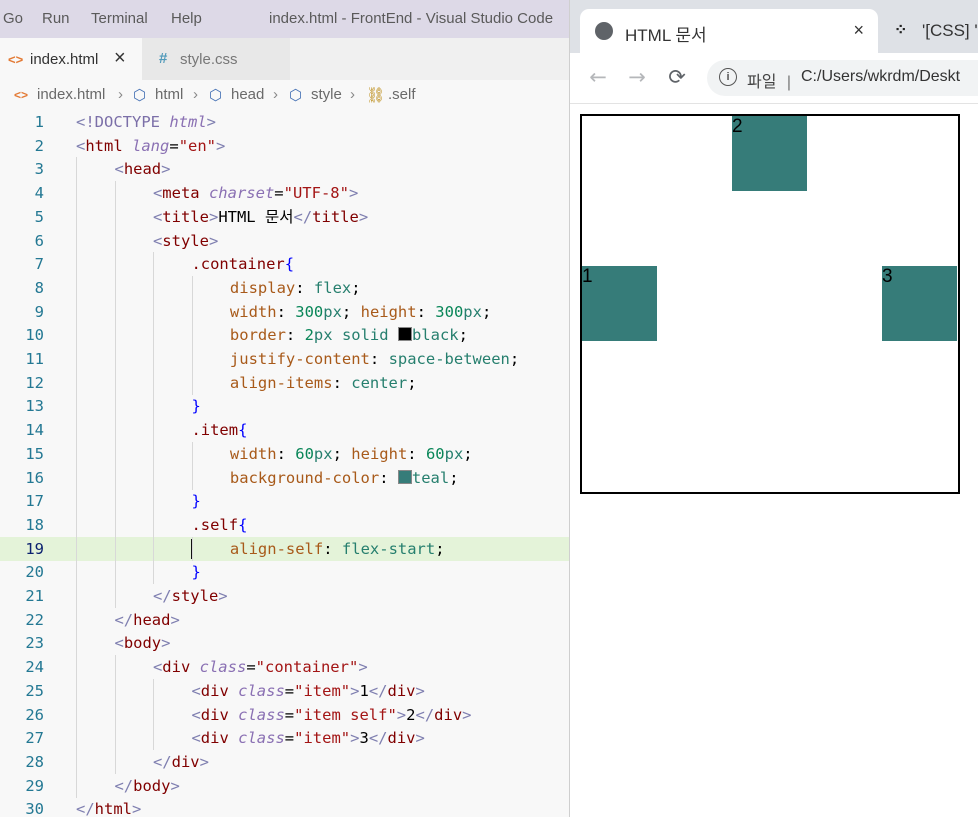 The image size is (978, 817). I want to click on code-line: 28 </div>, so click(284, 761).